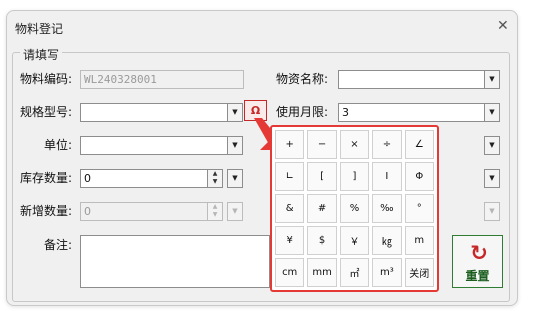  I want to click on close-icon: ✕, so click(503, 26).